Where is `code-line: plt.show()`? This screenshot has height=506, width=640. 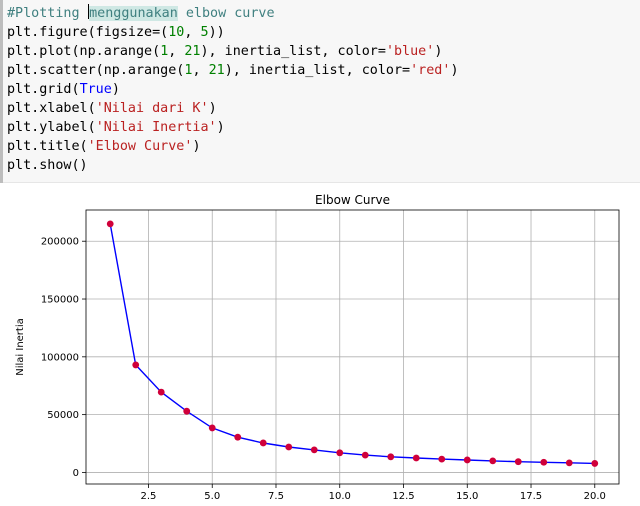 code-line: plt.show() is located at coordinates (233, 165).